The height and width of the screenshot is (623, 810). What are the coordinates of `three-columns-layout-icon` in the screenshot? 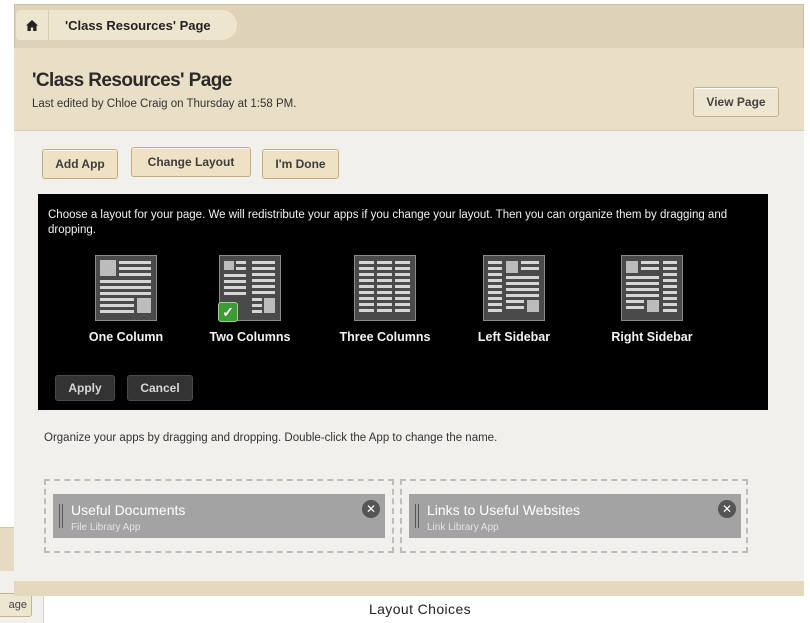 It's located at (385, 288).